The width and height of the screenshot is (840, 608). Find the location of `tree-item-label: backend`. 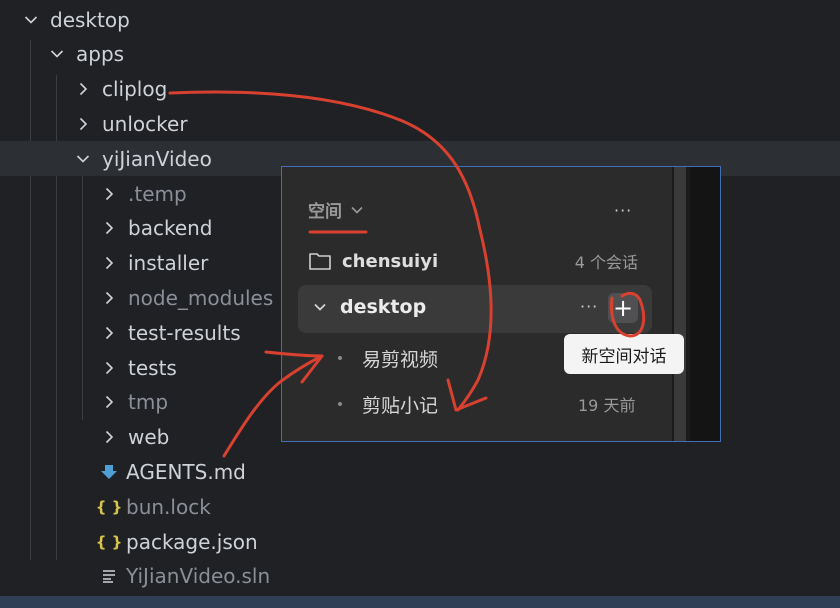

tree-item-label: backend is located at coordinates (170, 228).